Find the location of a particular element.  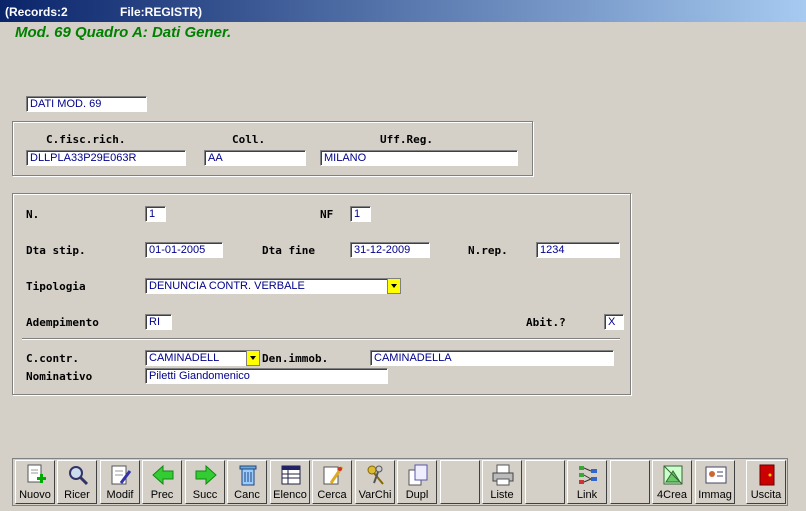

search-icon is located at coordinates (79, 476).